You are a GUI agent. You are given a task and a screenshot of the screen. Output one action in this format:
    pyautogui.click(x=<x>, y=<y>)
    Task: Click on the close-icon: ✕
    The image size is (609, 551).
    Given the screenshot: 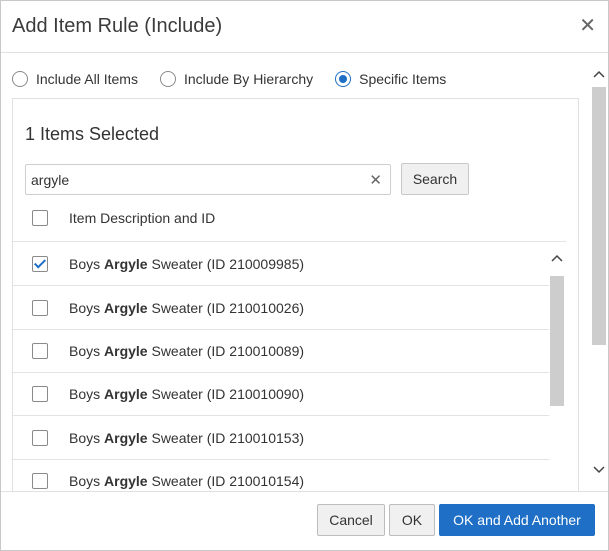 What is the action you would take?
    pyautogui.click(x=587, y=26)
    